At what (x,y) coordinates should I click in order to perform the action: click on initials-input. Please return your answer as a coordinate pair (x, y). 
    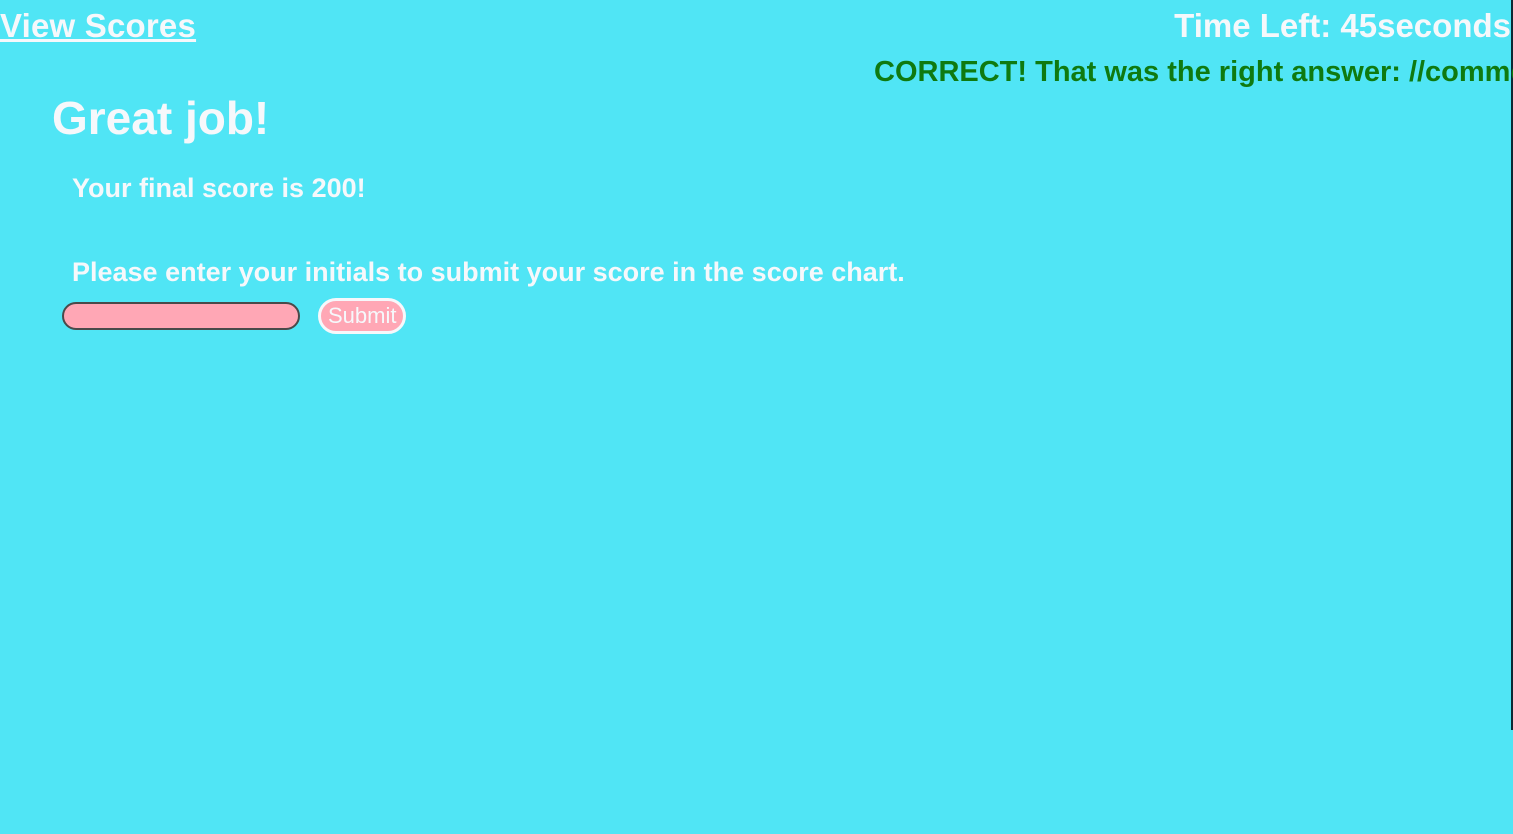
    Looking at the image, I should click on (181, 316).